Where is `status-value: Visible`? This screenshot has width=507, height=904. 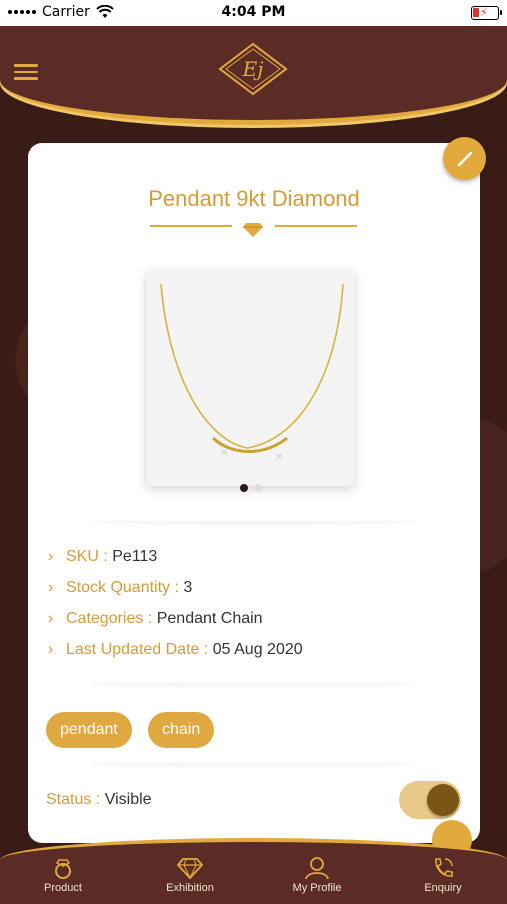
status-value: Visible is located at coordinates (128, 799).